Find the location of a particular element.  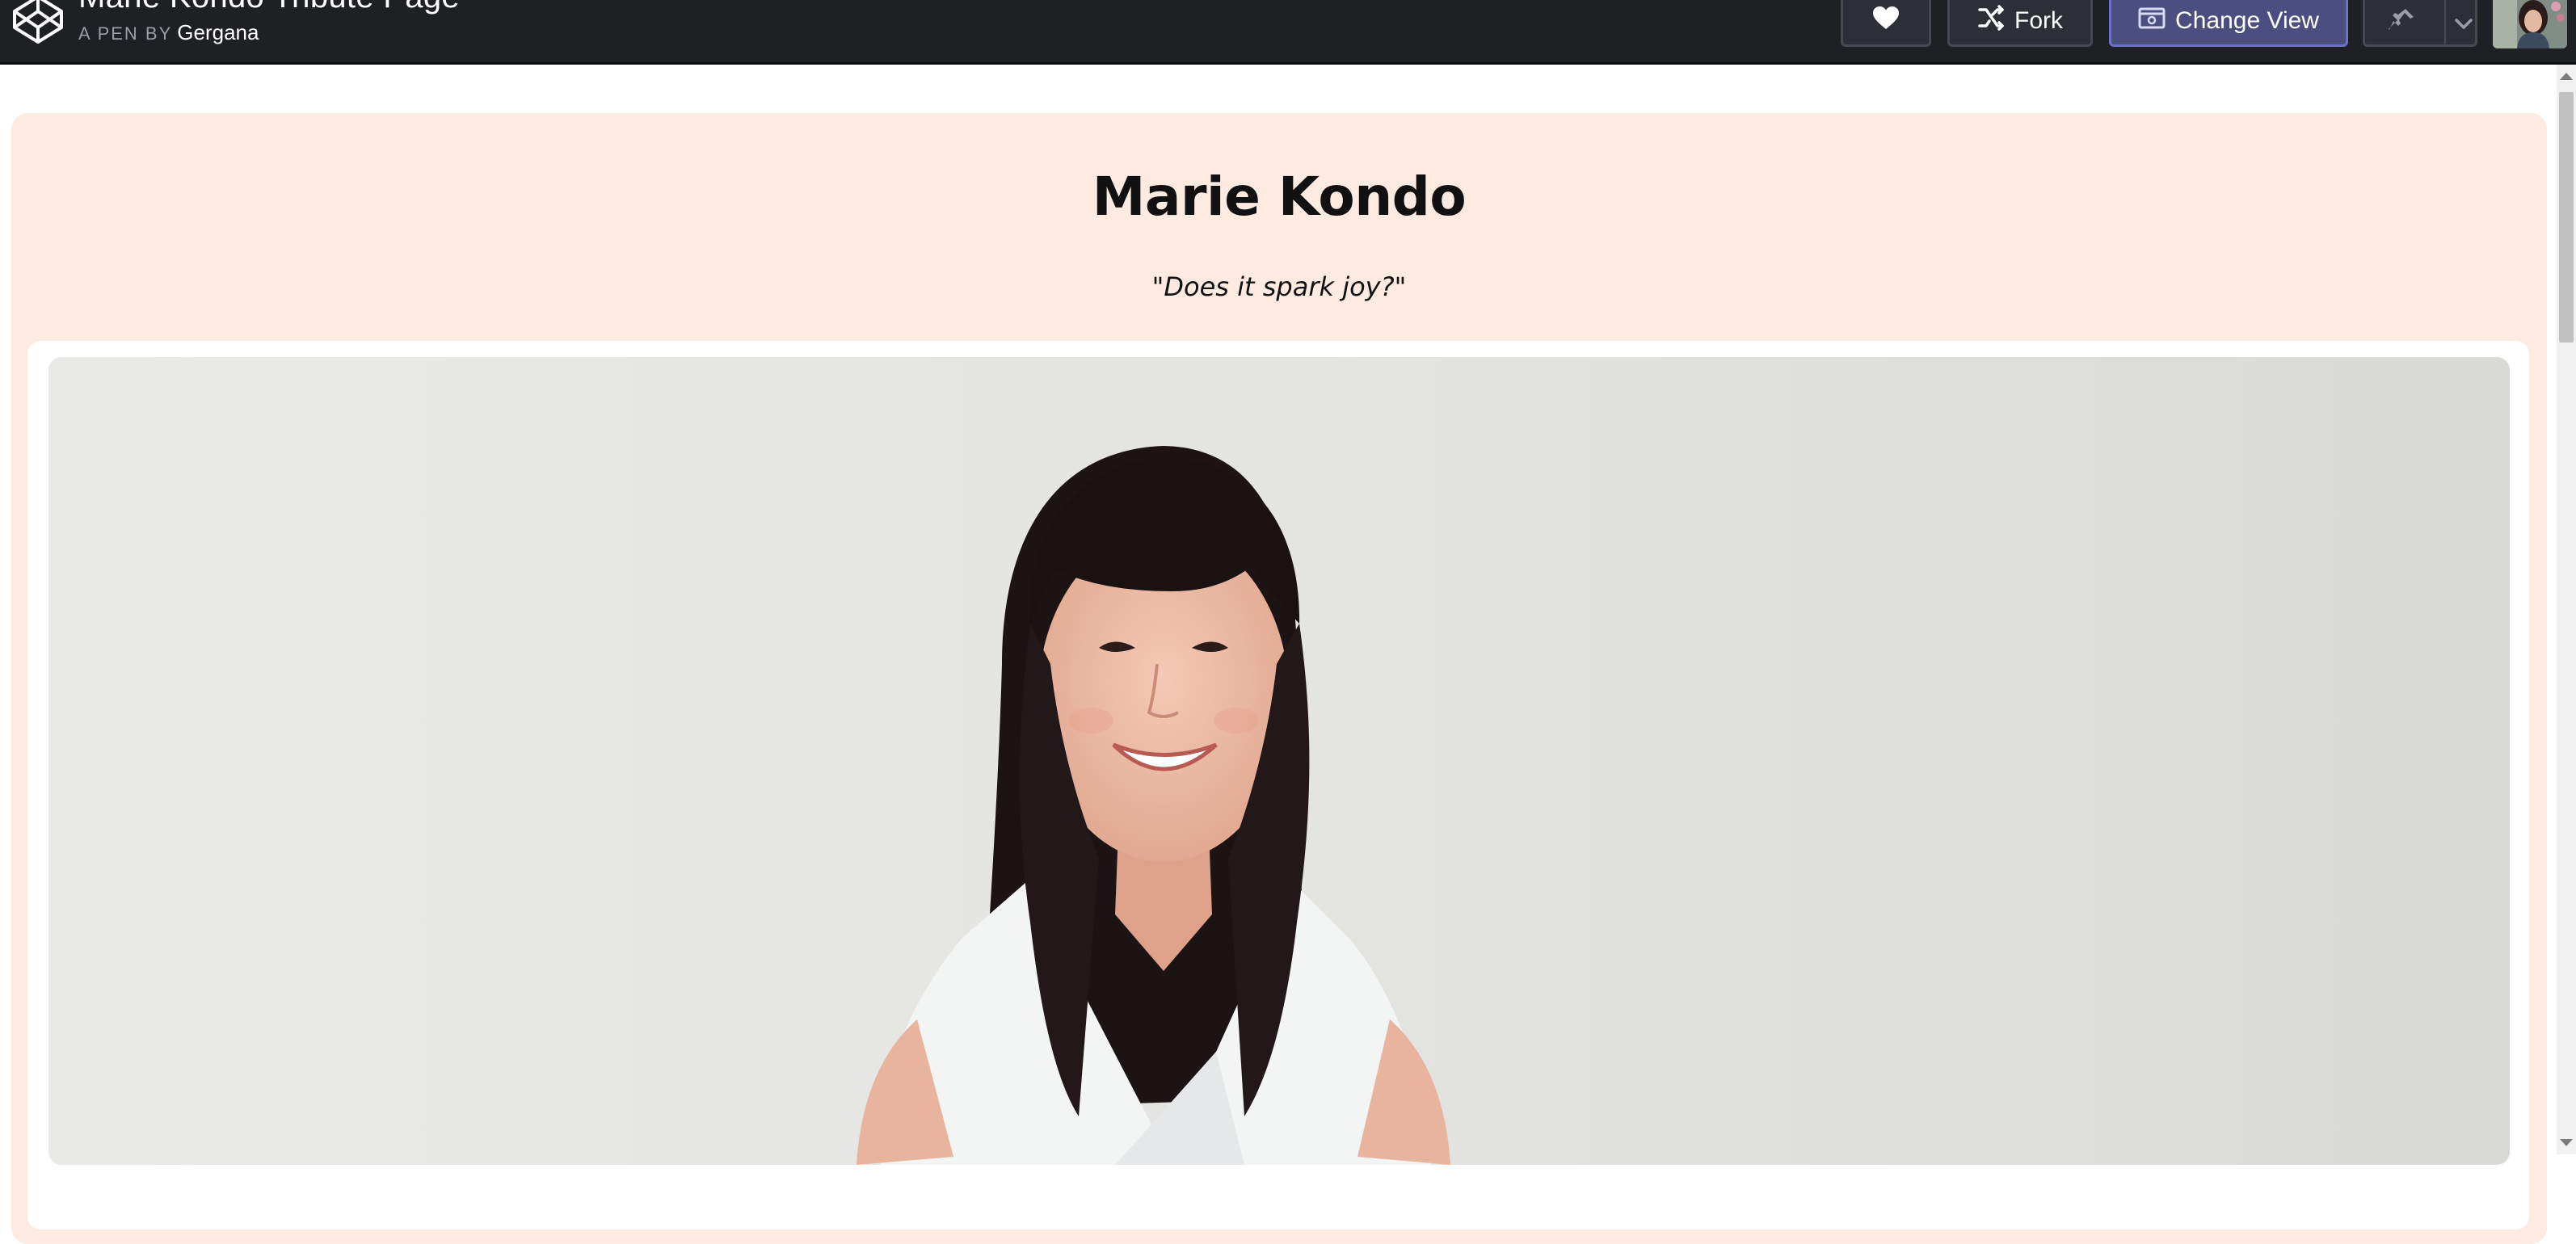

pin-button is located at coordinates (2420, 24).